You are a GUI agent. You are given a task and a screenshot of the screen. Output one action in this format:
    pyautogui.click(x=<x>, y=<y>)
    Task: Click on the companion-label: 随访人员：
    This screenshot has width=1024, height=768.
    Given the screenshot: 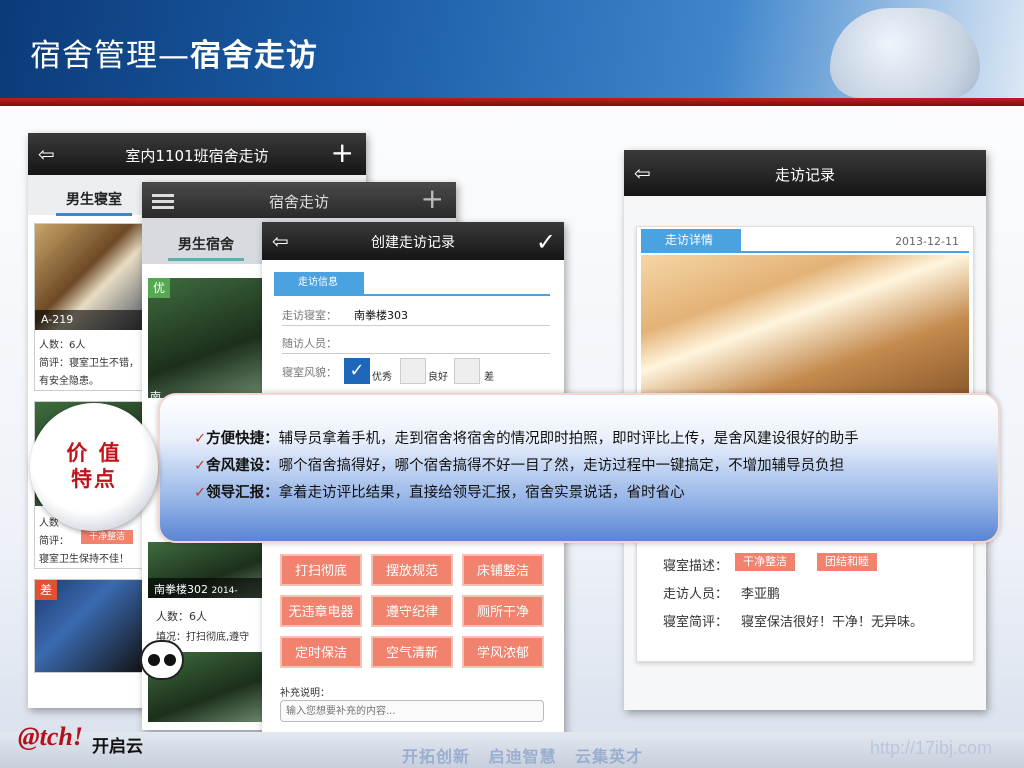 What is the action you would take?
    pyautogui.click(x=309, y=343)
    